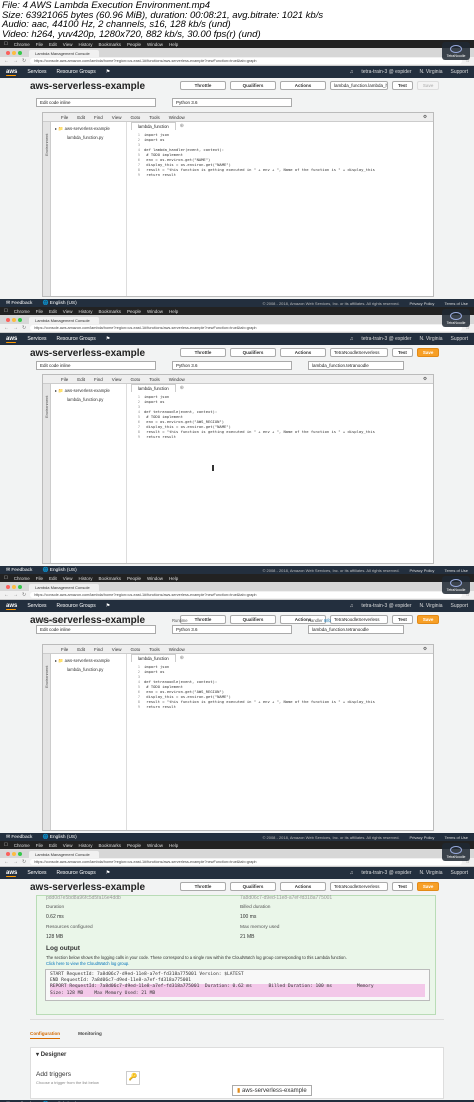  Describe the element at coordinates (64, 117) in the screenshot. I see `ide-menu-item: File` at that location.